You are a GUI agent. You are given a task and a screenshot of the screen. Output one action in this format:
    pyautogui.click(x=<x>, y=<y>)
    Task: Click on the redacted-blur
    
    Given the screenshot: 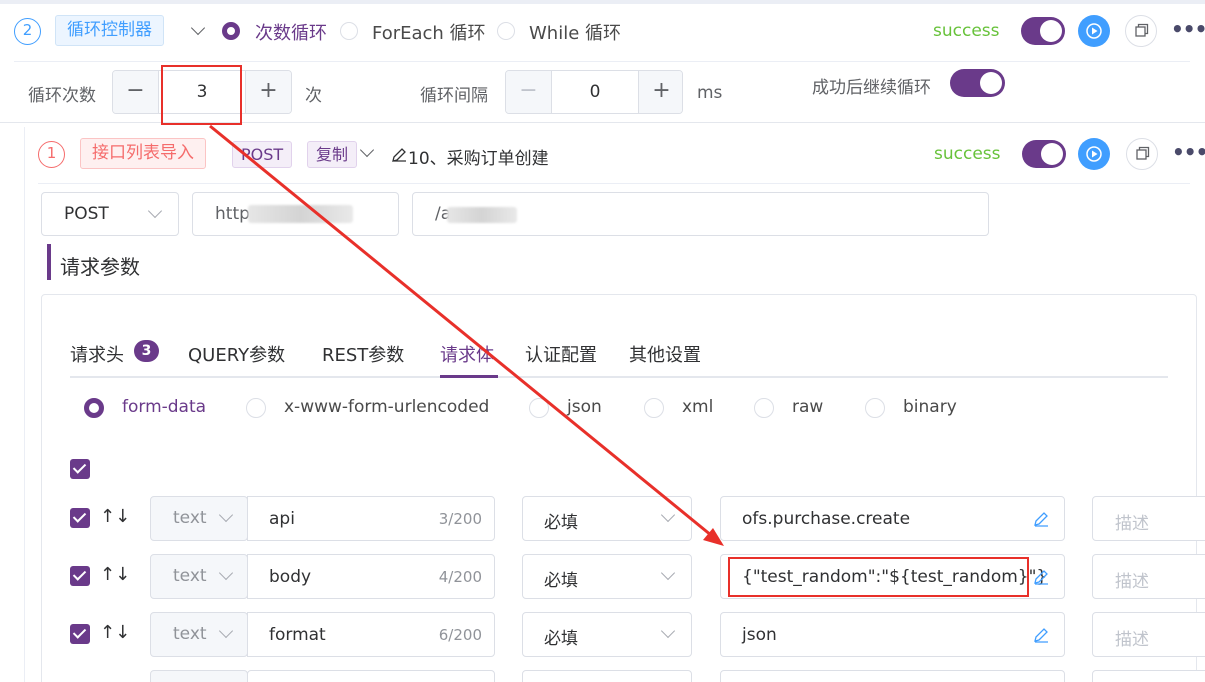 What is the action you would take?
    pyautogui.click(x=300, y=214)
    